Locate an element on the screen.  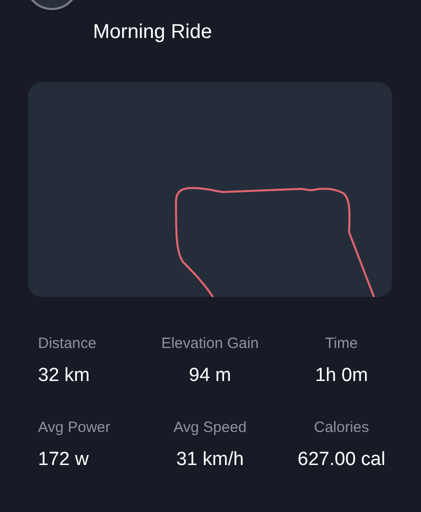
stat-label: Calories is located at coordinates (342, 428).